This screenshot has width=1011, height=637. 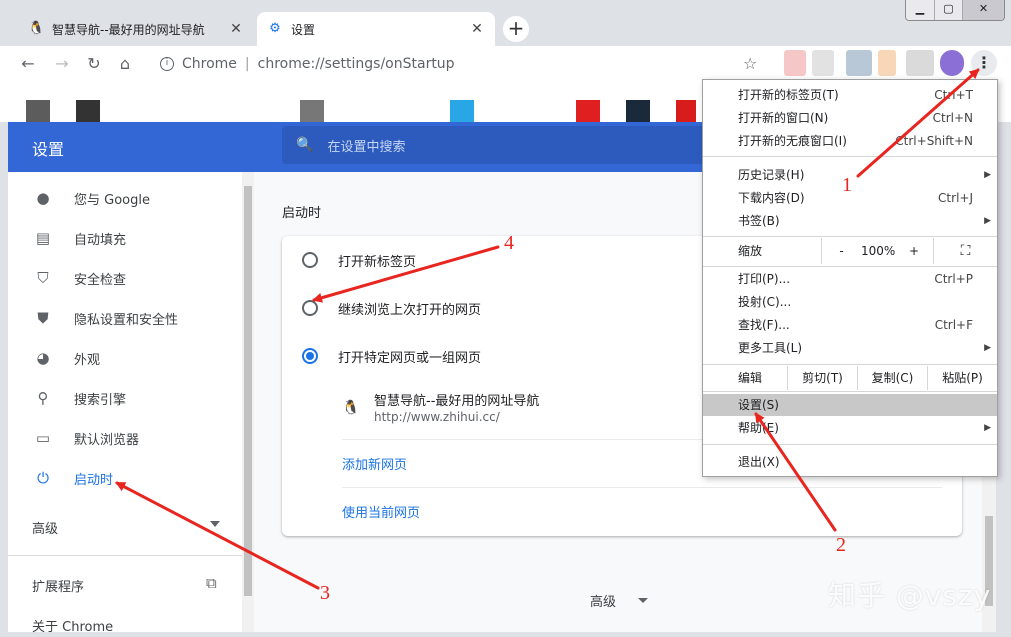 I want to click on new-tab-button: +, so click(x=516, y=29).